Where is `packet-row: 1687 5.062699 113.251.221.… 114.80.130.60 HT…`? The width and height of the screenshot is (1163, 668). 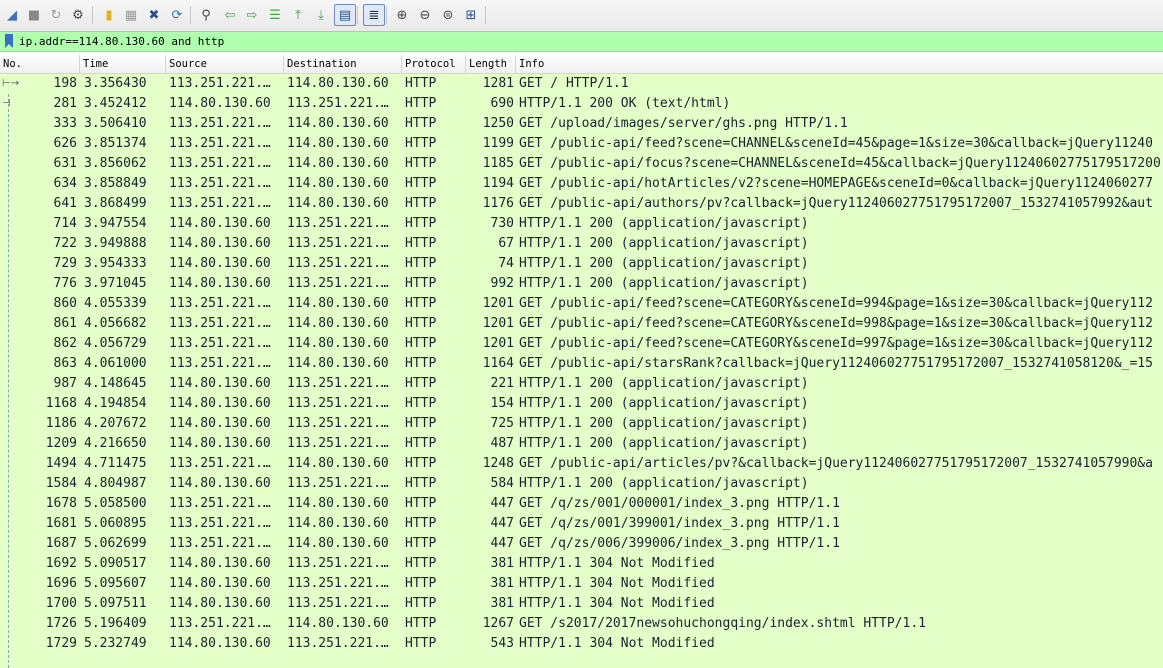 packet-row: 1687 5.062699 113.251.221.… 114.80.130.60 HT… is located at coordinates (581, 544).